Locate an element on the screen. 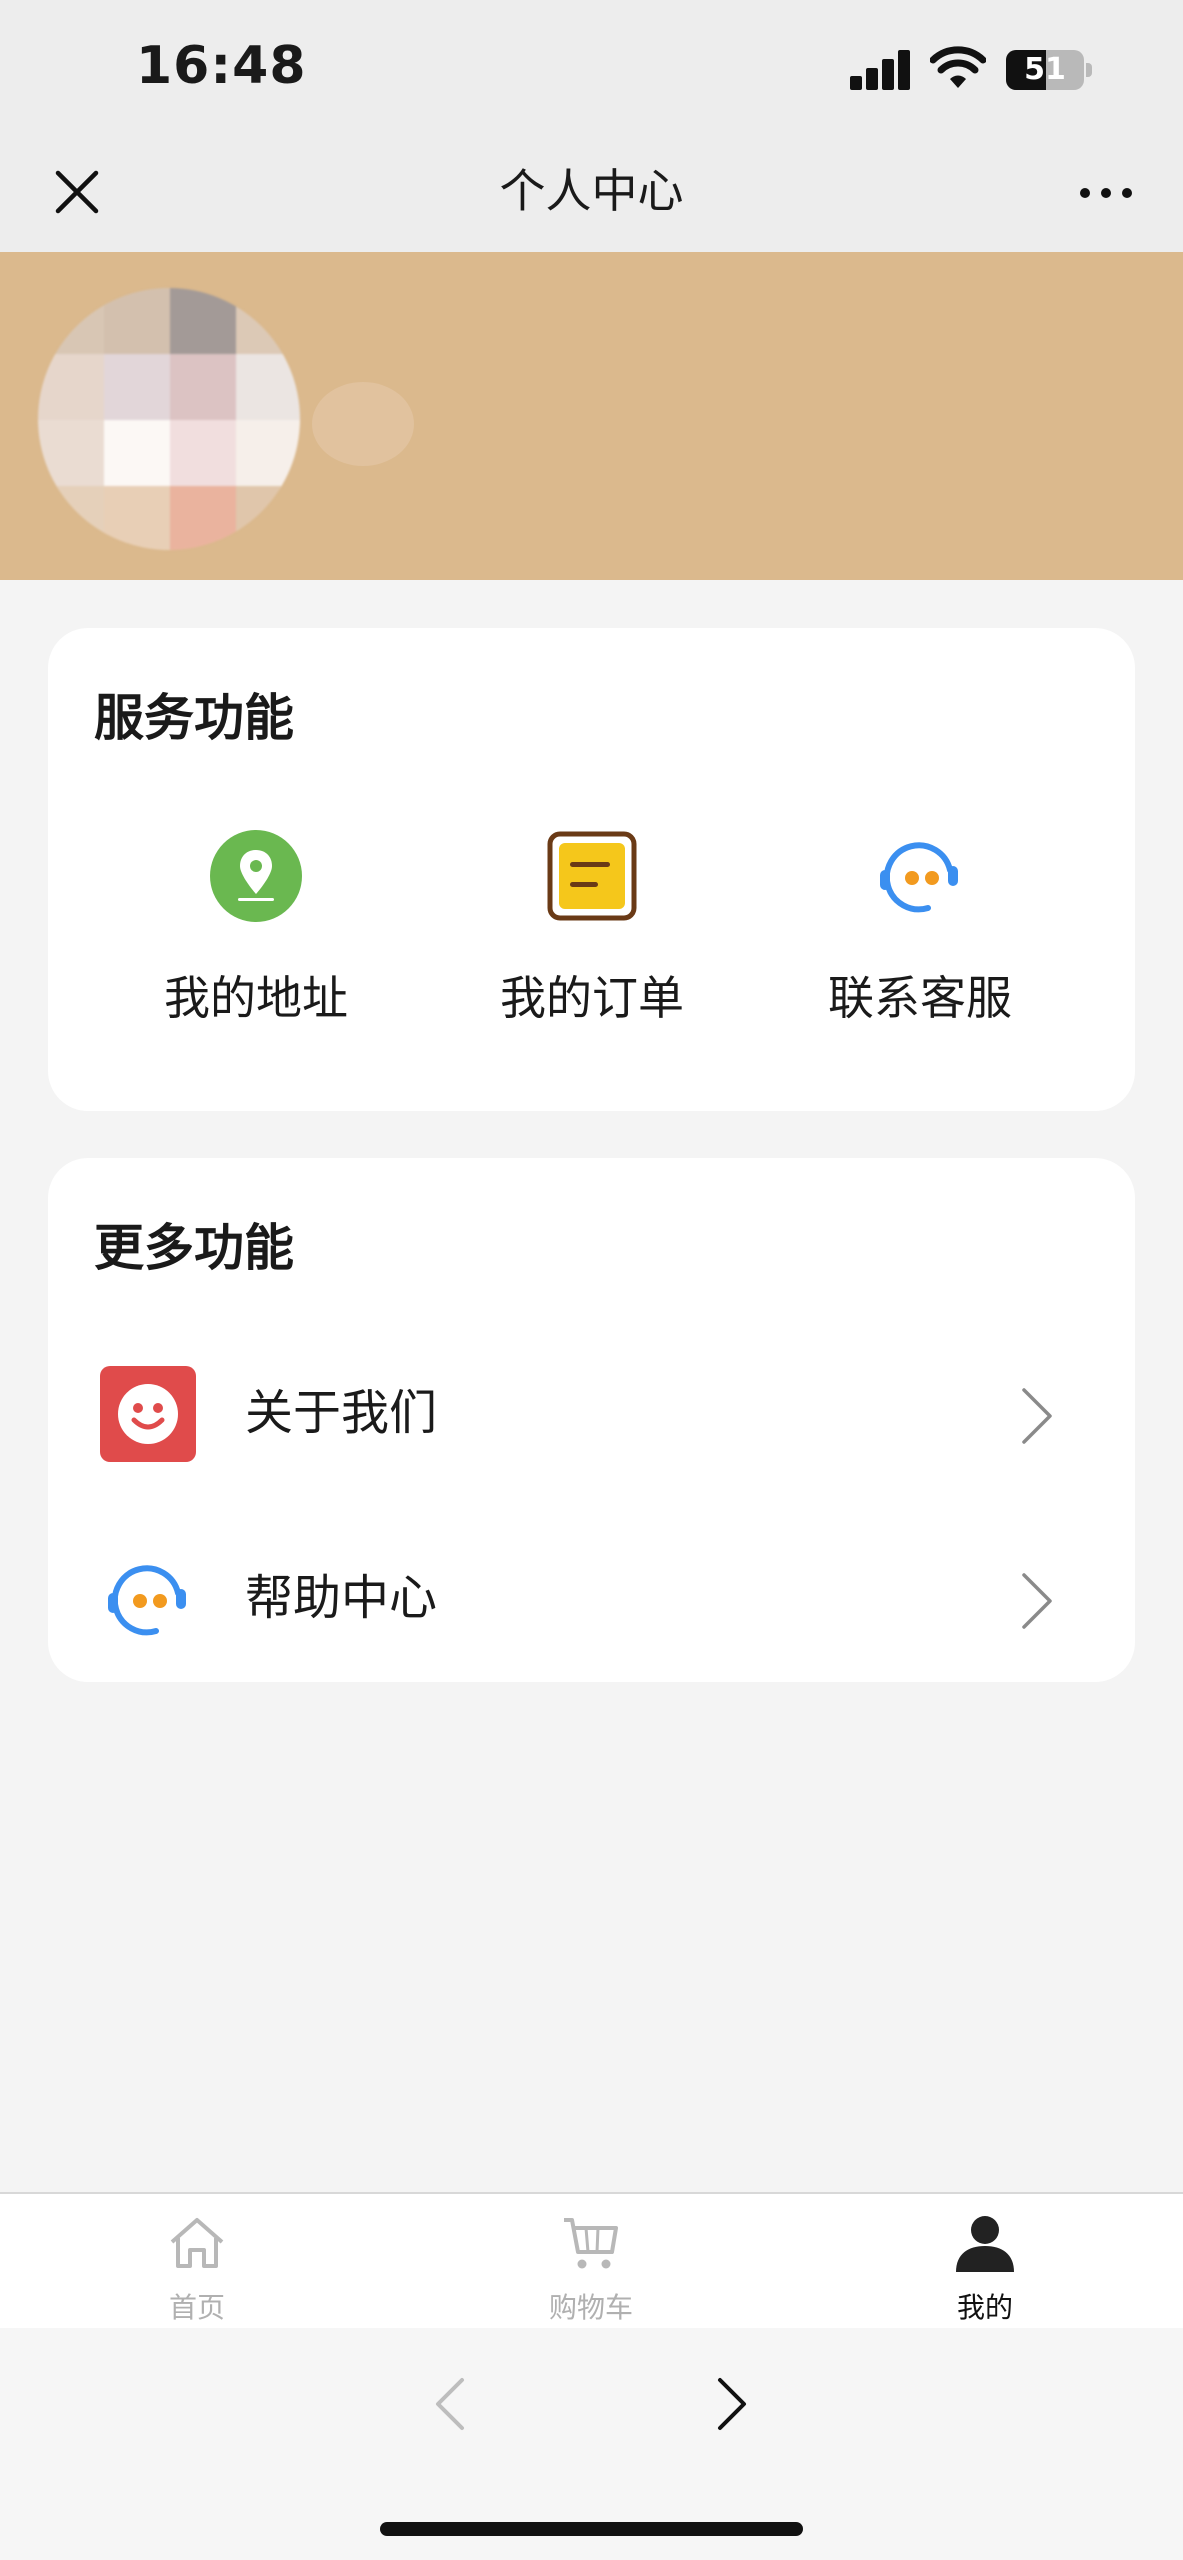 Image resolution: width=1183 pixels, height=2560 pixels. status-time: 16:48 is located at coordinates (221, 66).